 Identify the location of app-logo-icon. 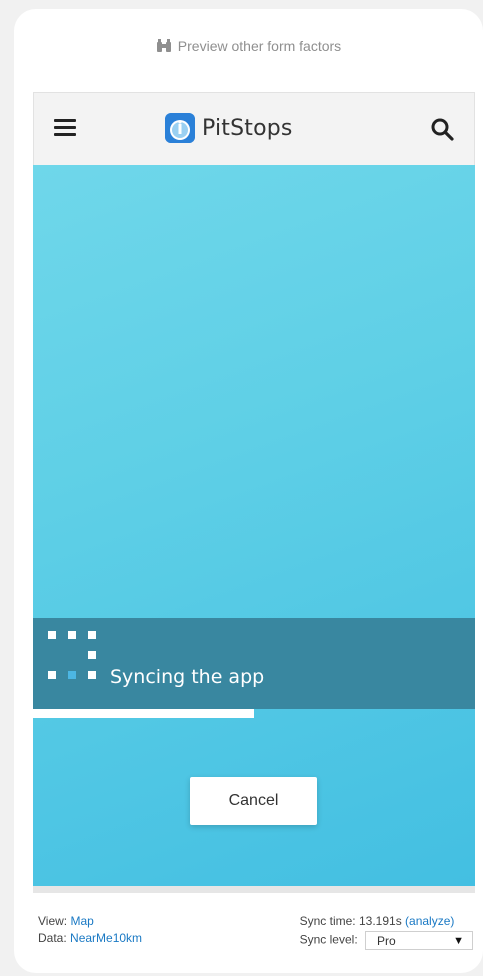
(180, 128).